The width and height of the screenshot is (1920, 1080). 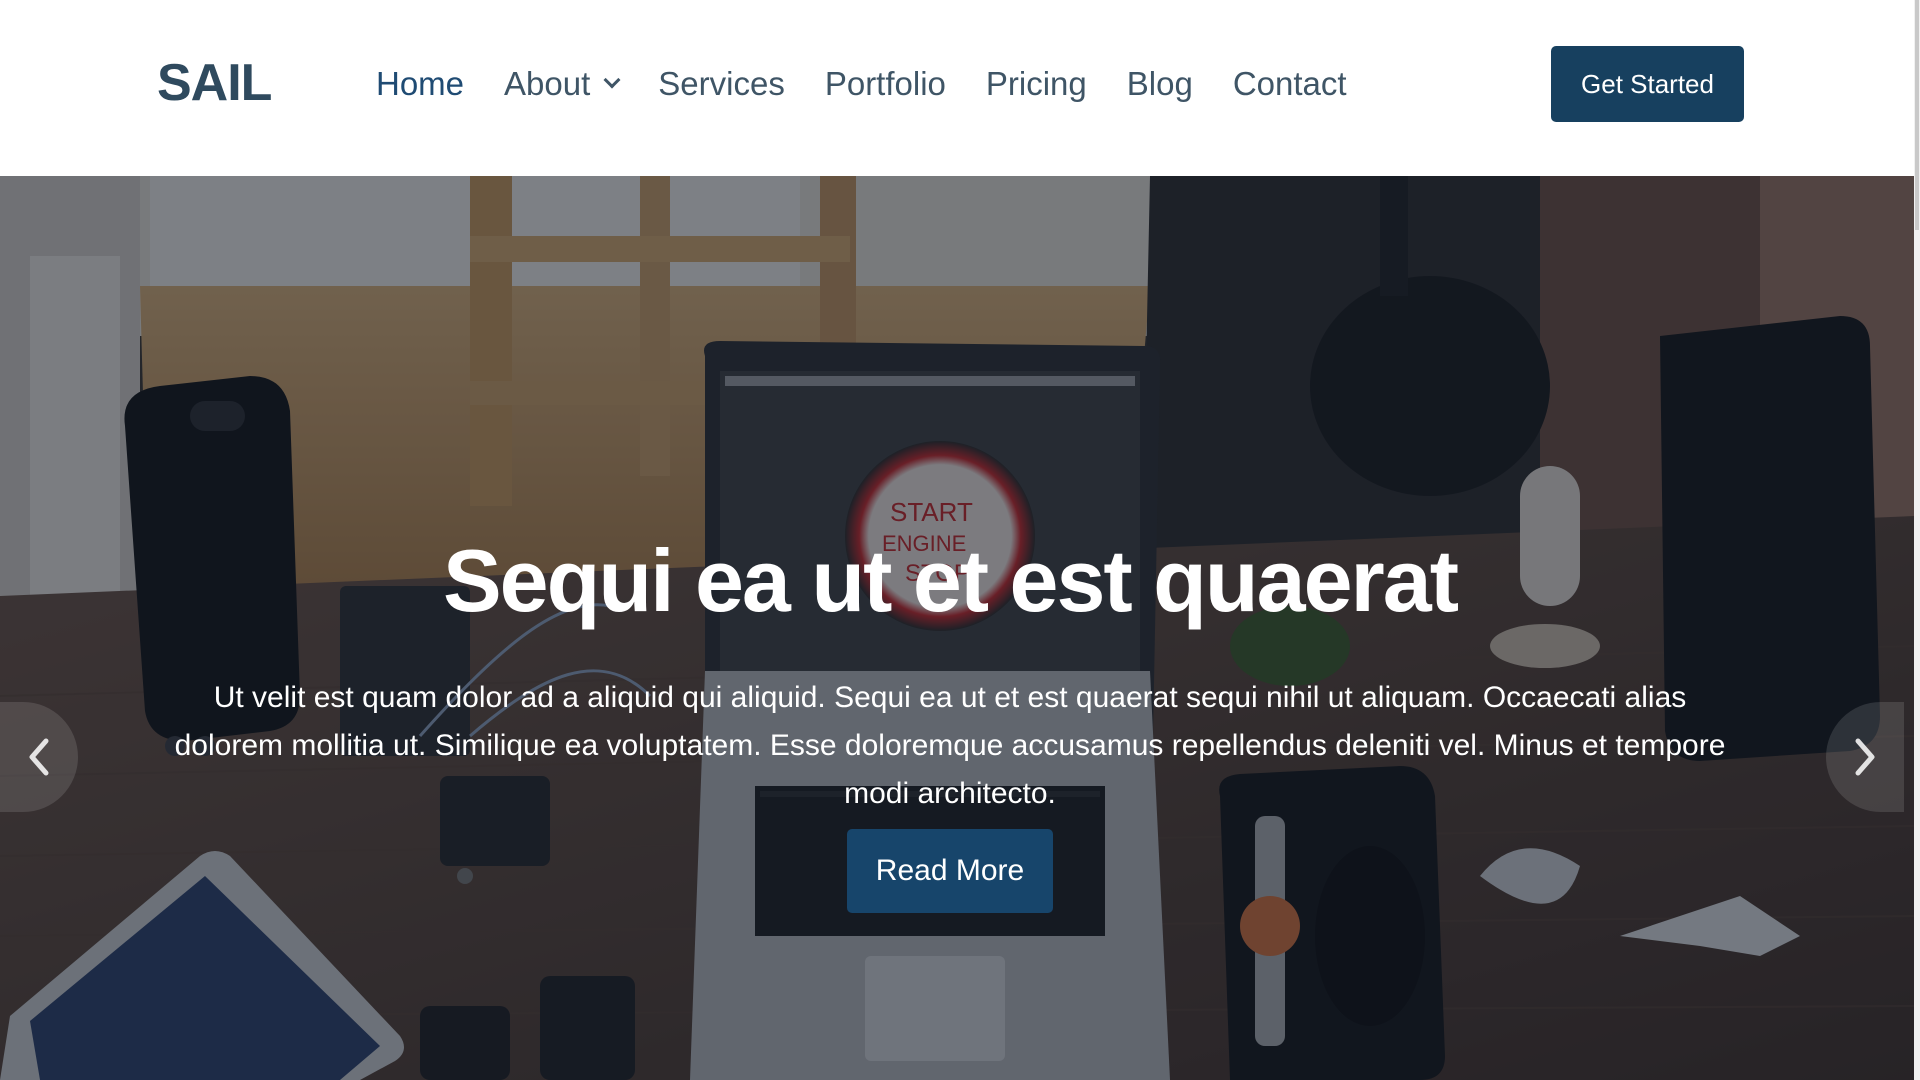 I want to click on page-scrollbar-thumb, so click(x=1917, y=115).